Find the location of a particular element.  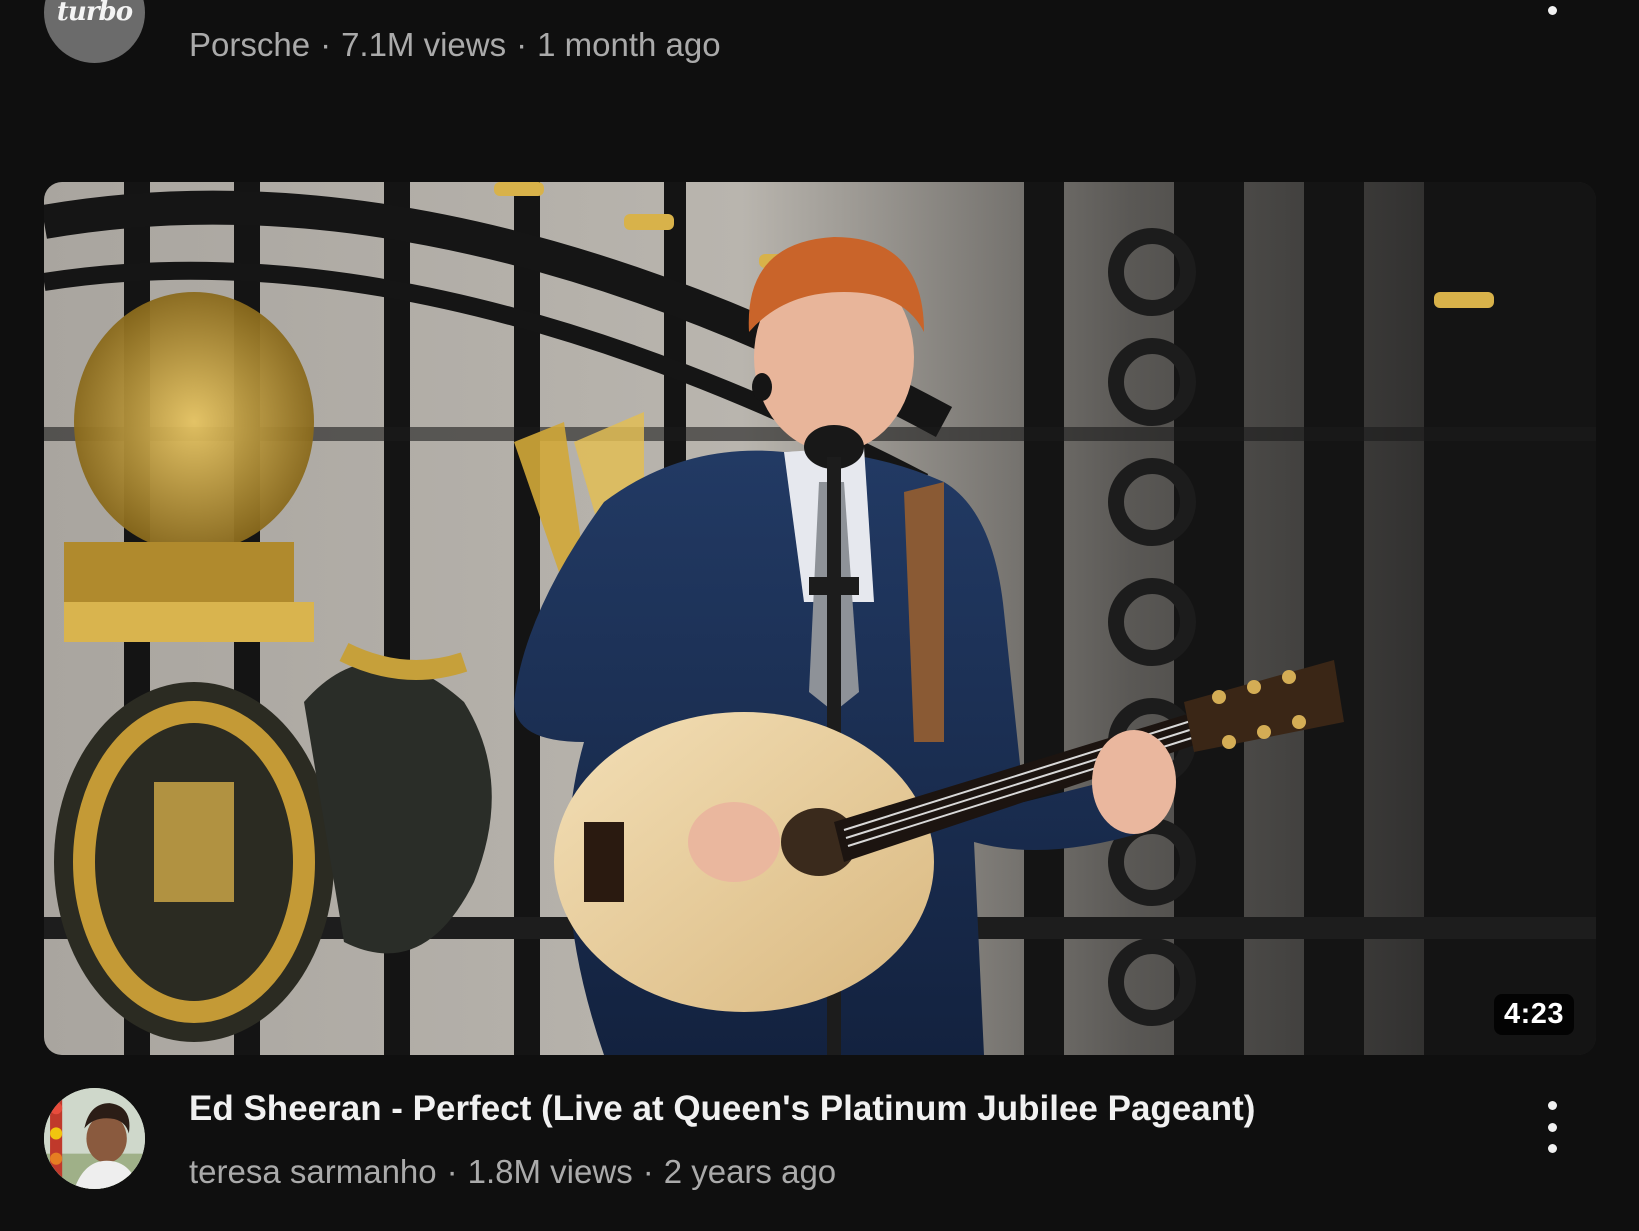

previous-channel-name: Porsche is located at coordinates (249, 44).